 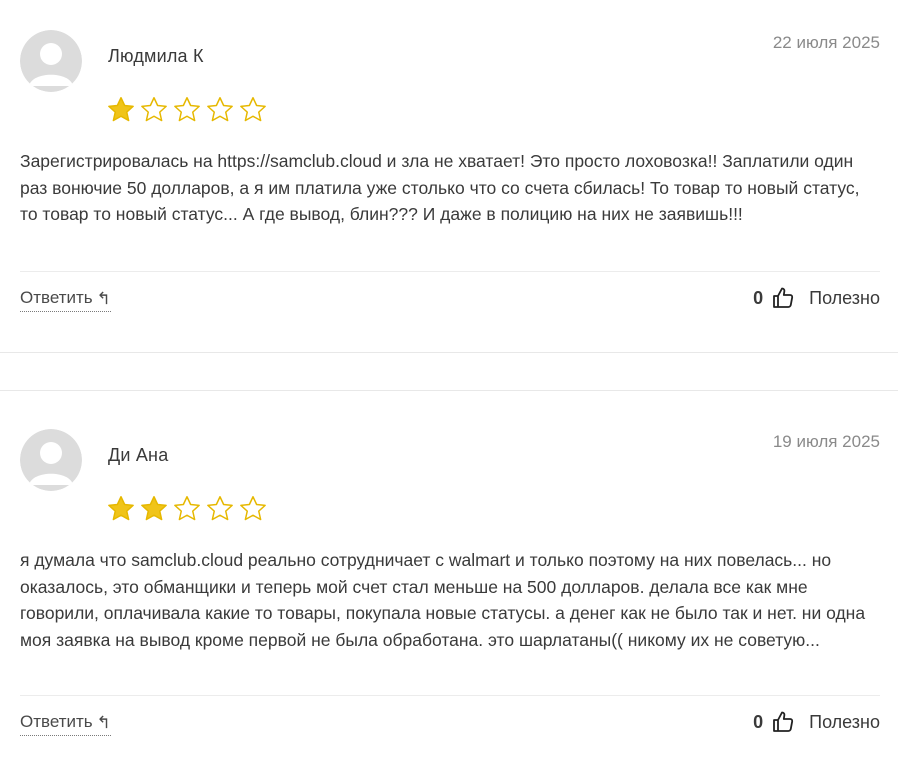 What do you see at coordinates (156, 56) in the screenshot?
I see `review-author: Людмила К` at bounding box center [156, 56].